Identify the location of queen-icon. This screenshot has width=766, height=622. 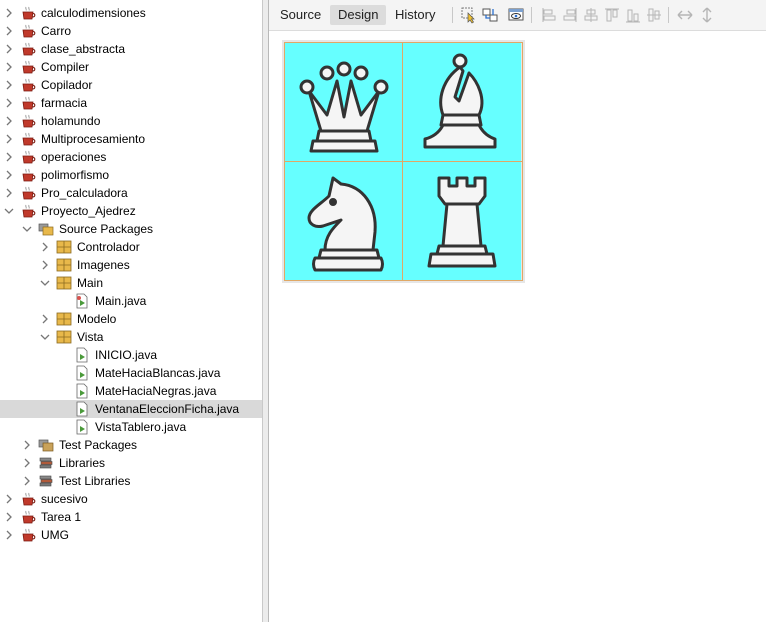
(344, 107).